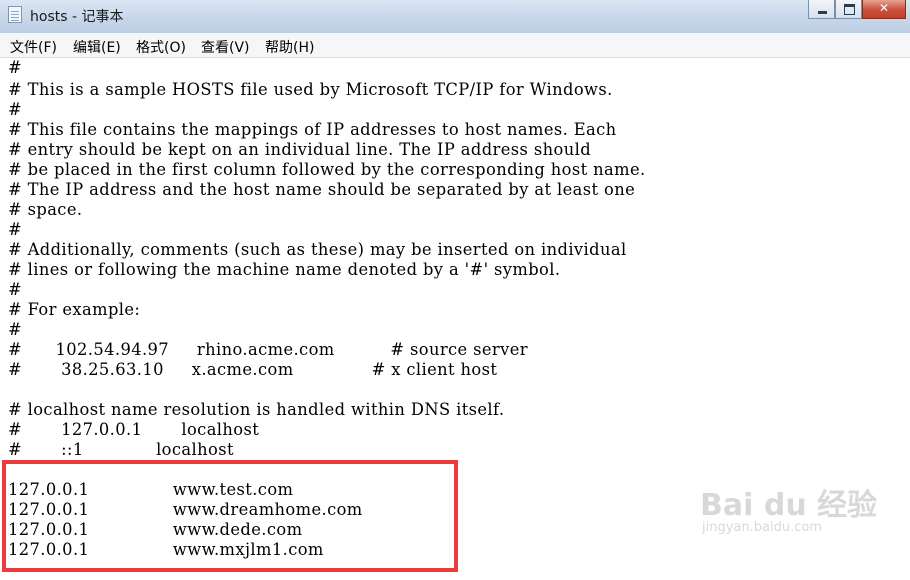 The width and height of the screenshot is (910, 580). I want to click on menu-edit: 编辑(E), so click(97, 47).